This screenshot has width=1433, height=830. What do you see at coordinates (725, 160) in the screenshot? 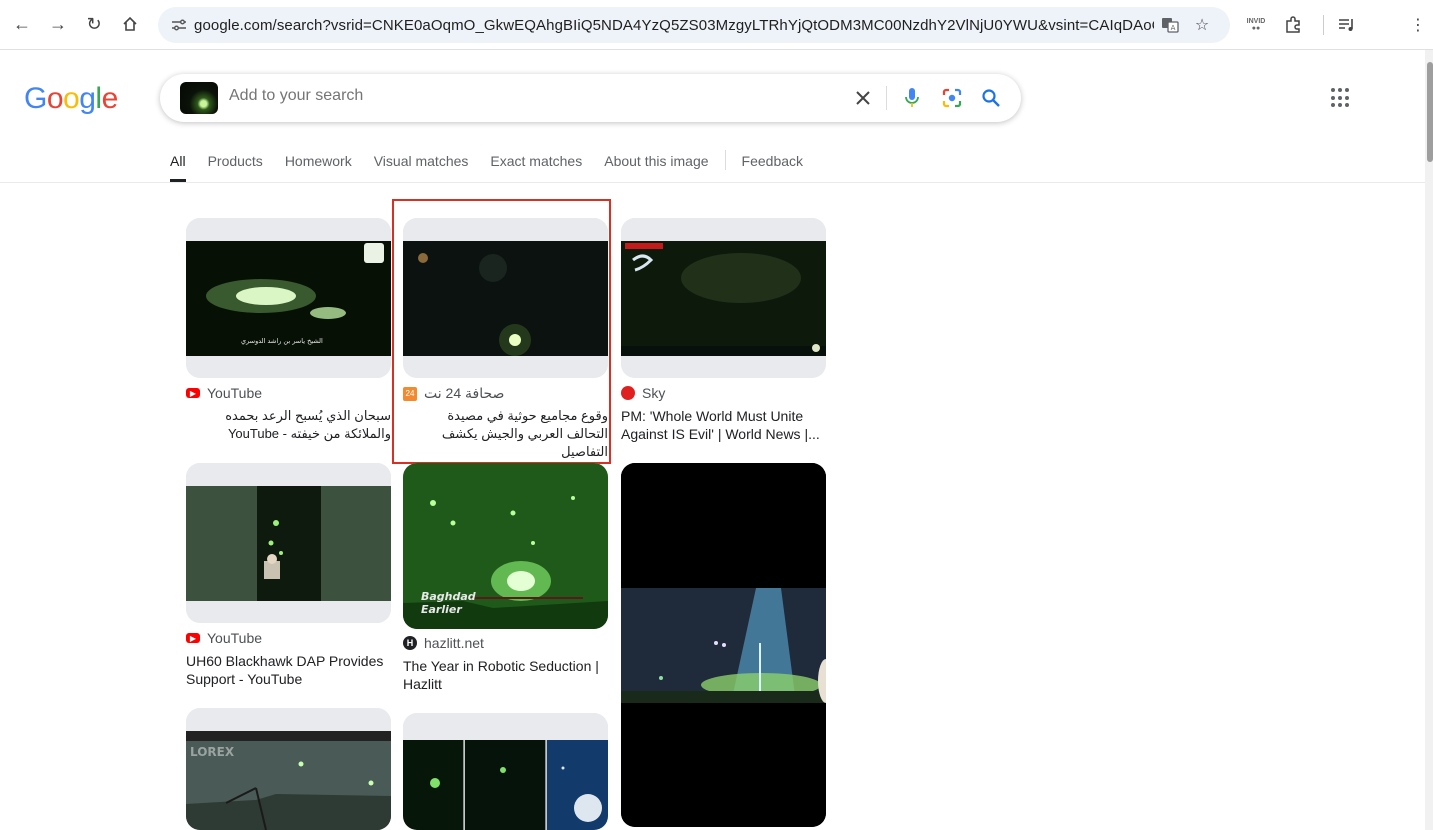
I see `tabs-divider` at bounding box center [725, 160].